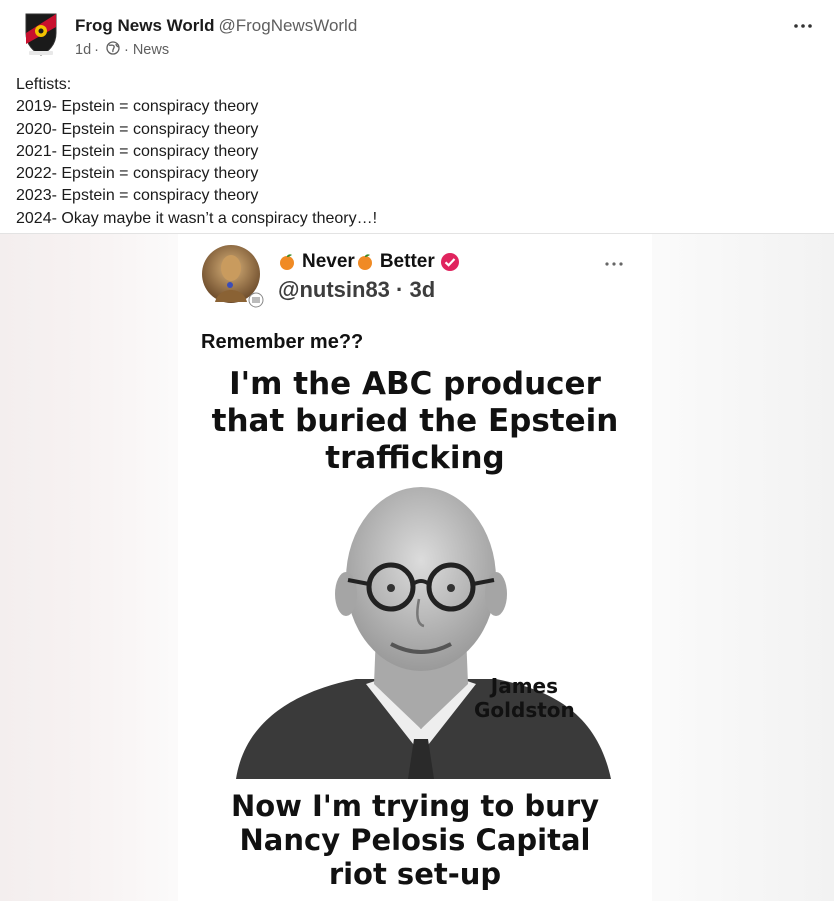 The height and width of the screenshot is (901, 834). I want to click on headline-line: Nancy Pelosis Capital, so click(415, 840).